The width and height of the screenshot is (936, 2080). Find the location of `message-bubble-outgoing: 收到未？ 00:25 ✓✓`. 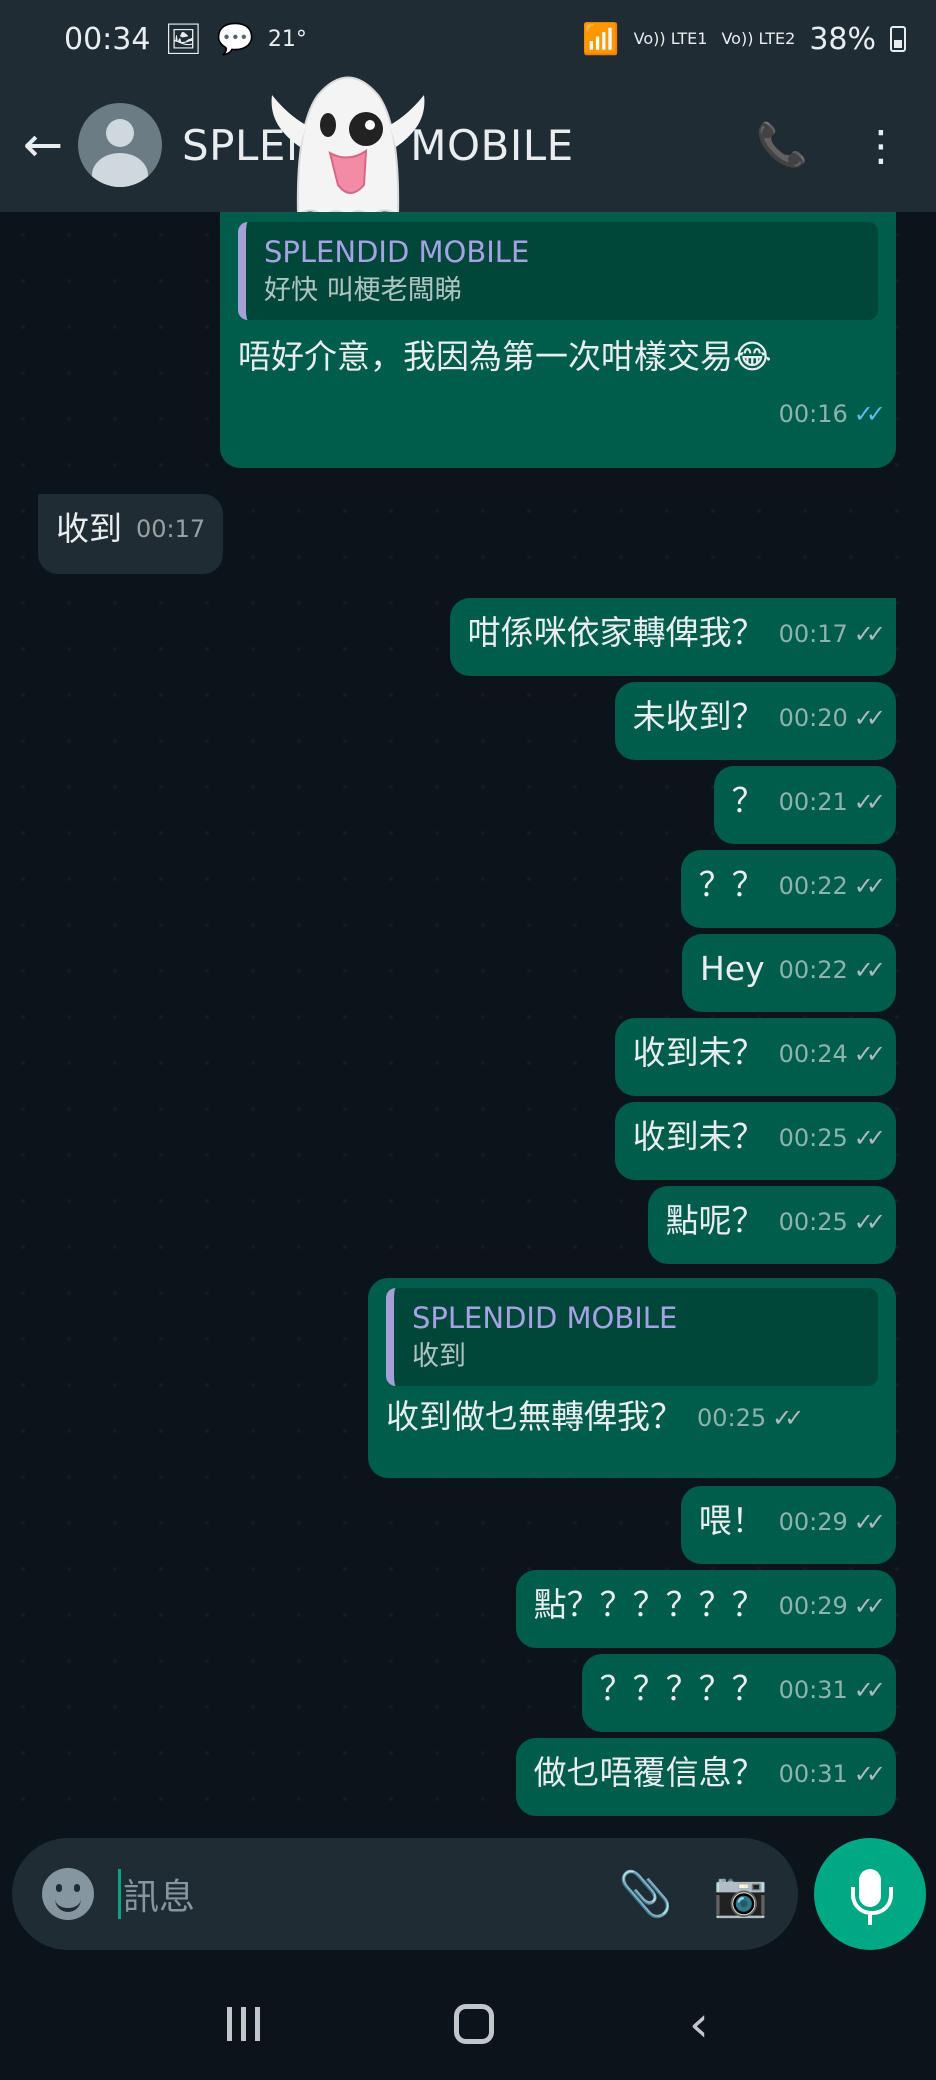

message-bubble-outgoing: 收到未？ 00:25 ✓✓ is located at coordinates (755, 1141).